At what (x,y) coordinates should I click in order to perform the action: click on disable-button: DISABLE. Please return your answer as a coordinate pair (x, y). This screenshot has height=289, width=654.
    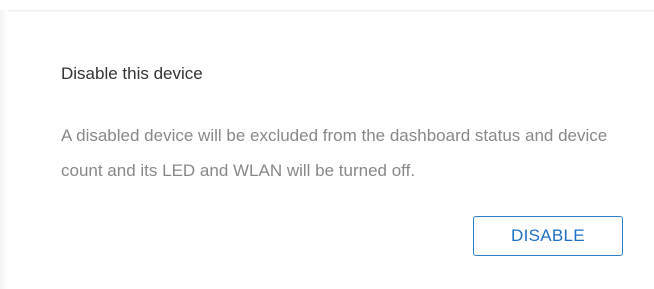
    Looking at the image, I should click on (548, 236).